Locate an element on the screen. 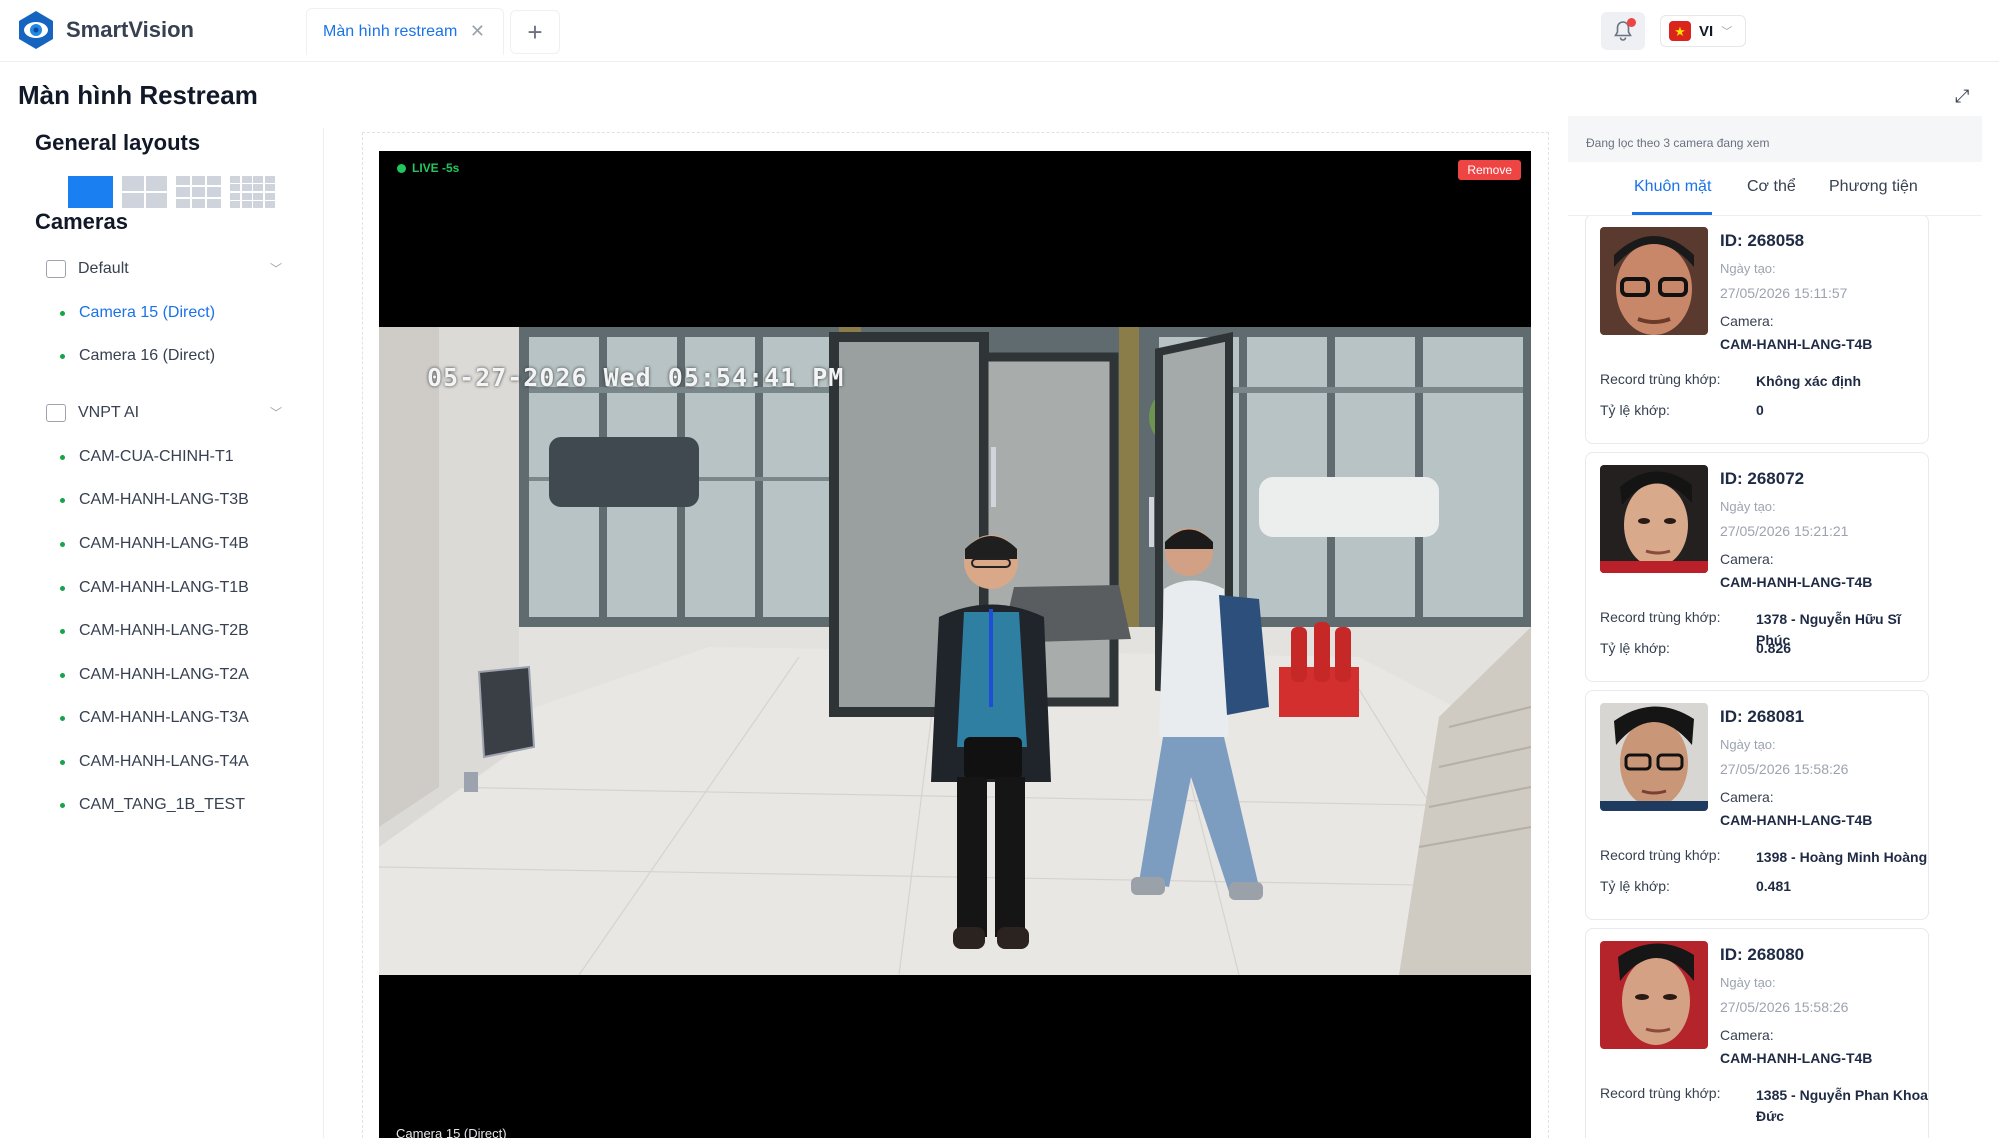 The width and height of the screenshot is (1999, 1138). camera-item: CAM-HANH-LANG-T1B is located at coordinates (154, 588).